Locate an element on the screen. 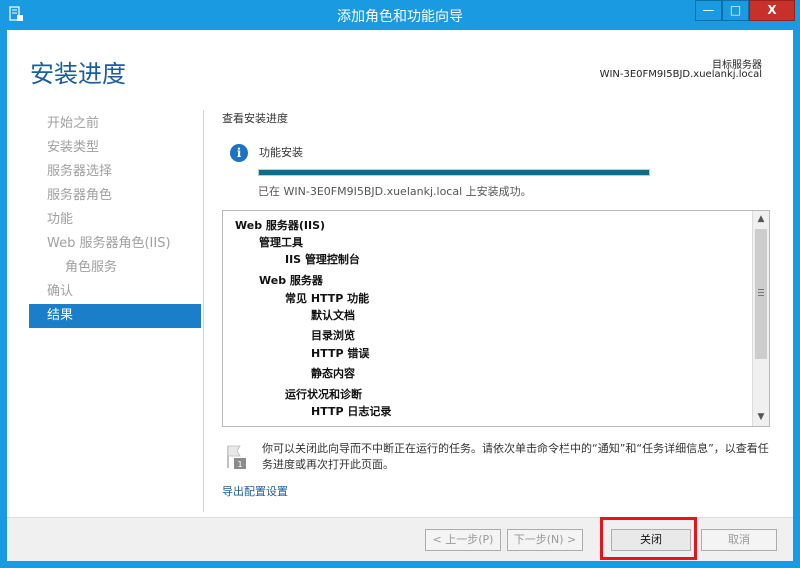 This screenshot has width=800, height=568. list-item: 管理工具 is located at coordinates (281, 242).